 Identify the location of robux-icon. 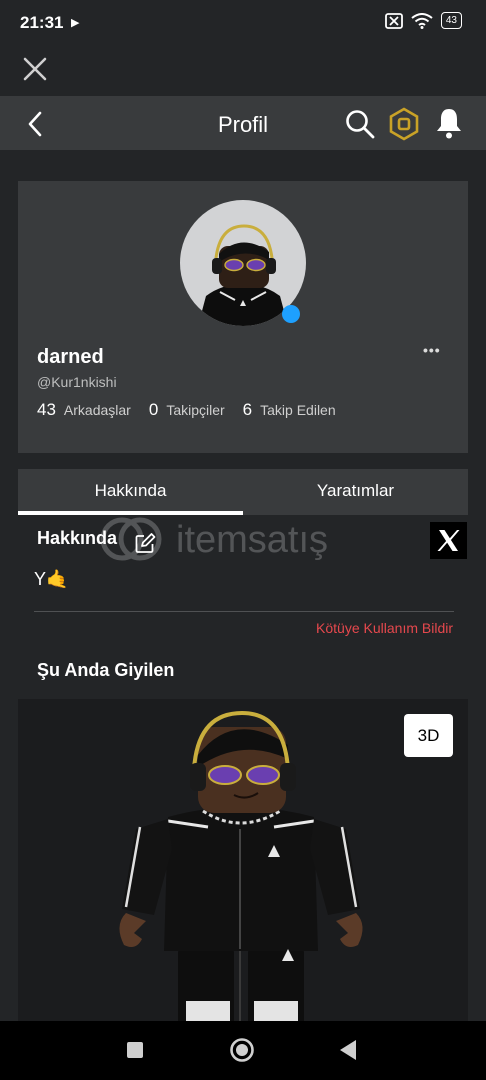
(404, 124).